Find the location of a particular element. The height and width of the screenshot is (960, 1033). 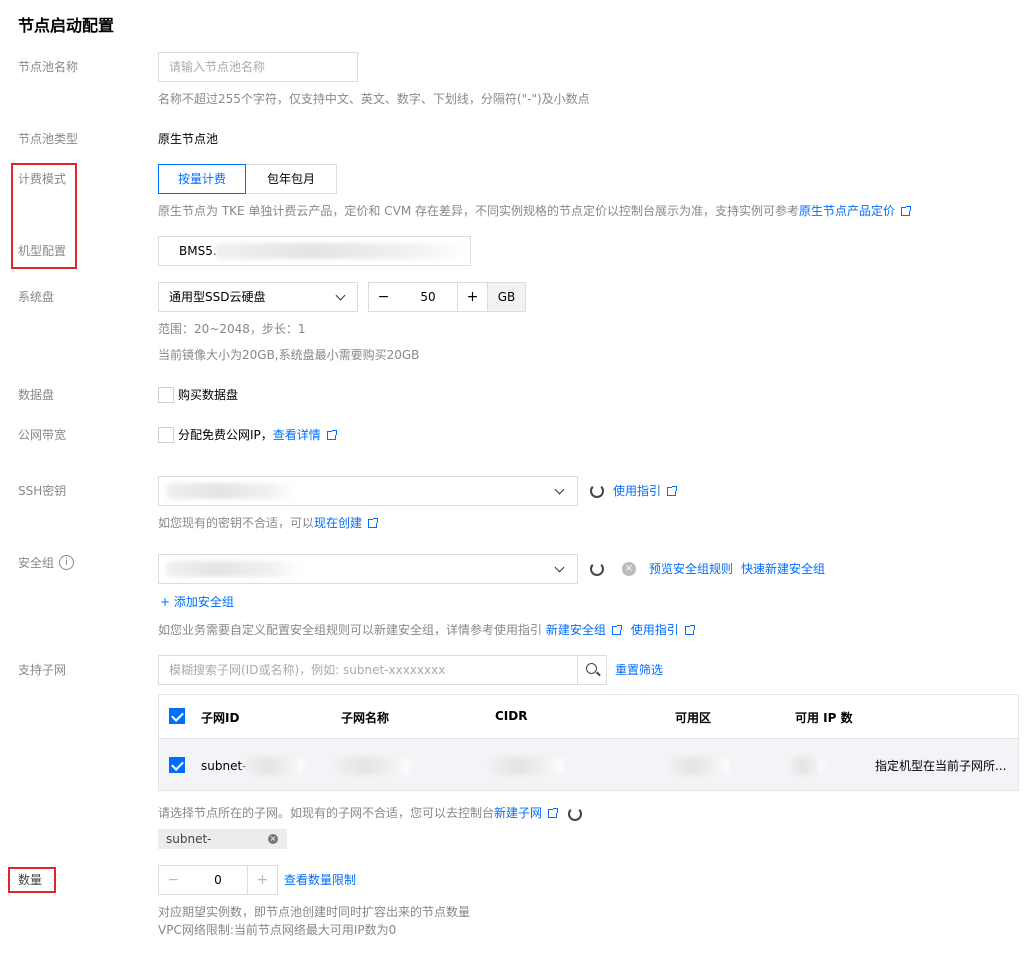

ssh-key-redacted is located at coordinates (231, 491).